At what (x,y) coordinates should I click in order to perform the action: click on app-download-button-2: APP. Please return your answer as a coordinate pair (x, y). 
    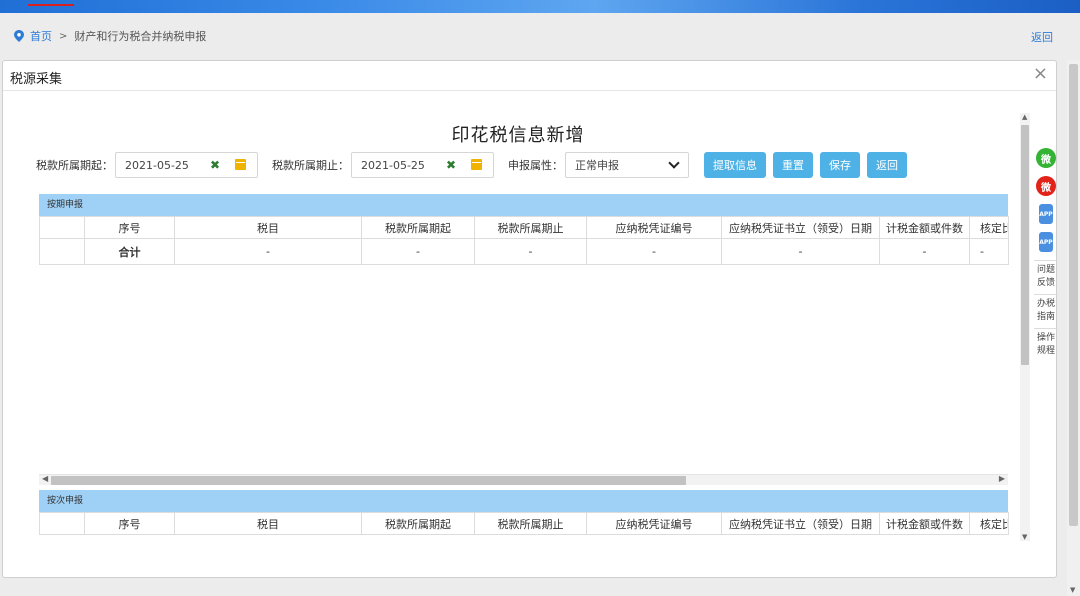
    Looking at the image, I should click on (1046, 242).